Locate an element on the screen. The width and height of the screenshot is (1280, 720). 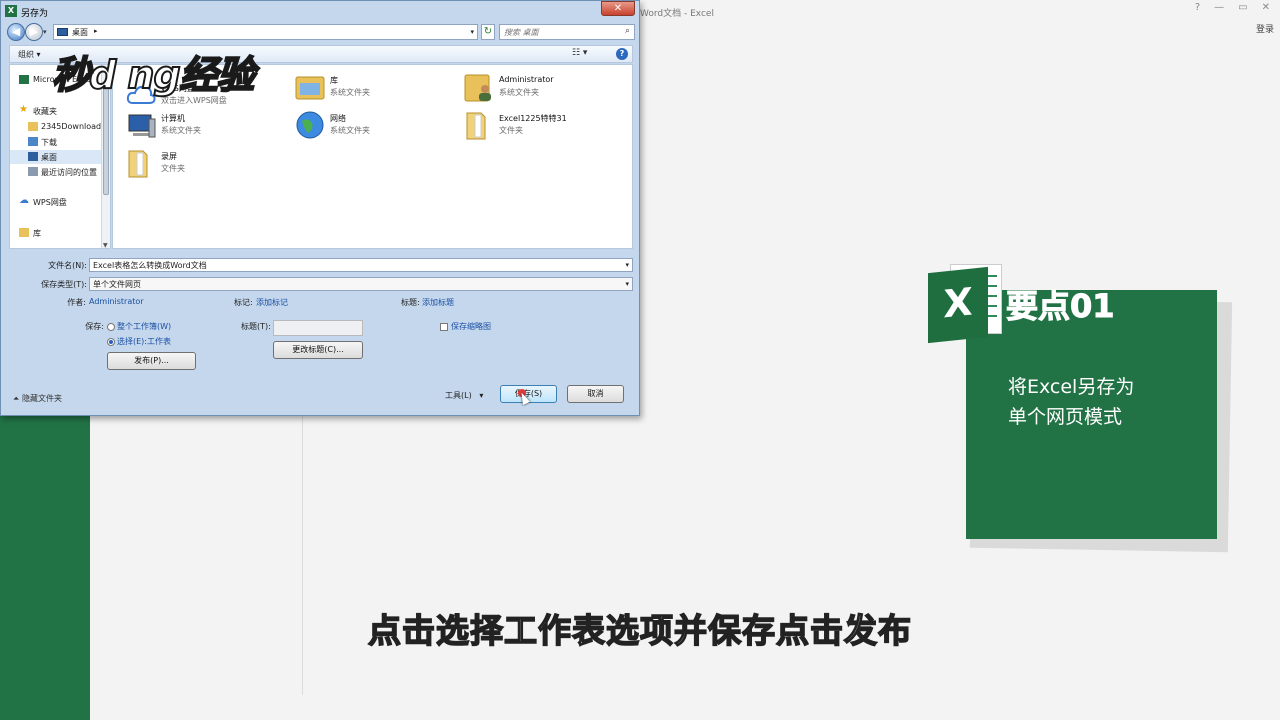
video-subtitle: 点击选择工作表选项并保存点击发布 is located at coordinates (639, 630).